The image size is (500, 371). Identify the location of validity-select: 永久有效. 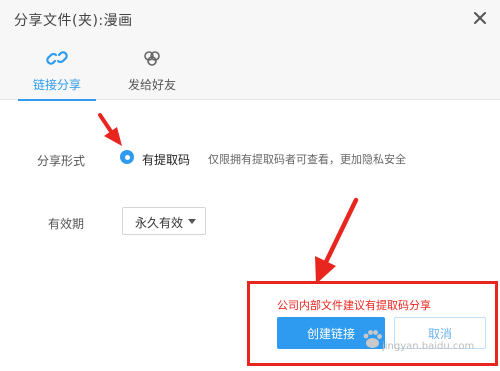
(164, 221).